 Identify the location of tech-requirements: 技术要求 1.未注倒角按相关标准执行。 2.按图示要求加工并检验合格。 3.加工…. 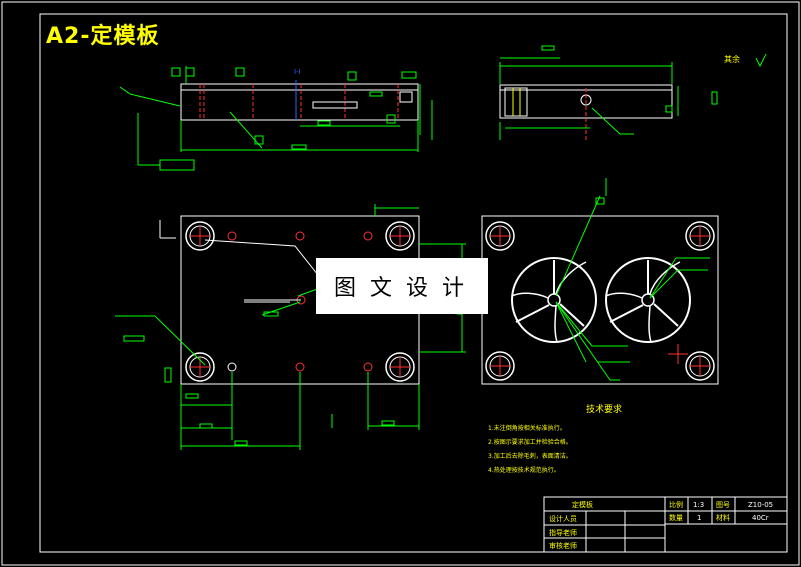
(555, 438).